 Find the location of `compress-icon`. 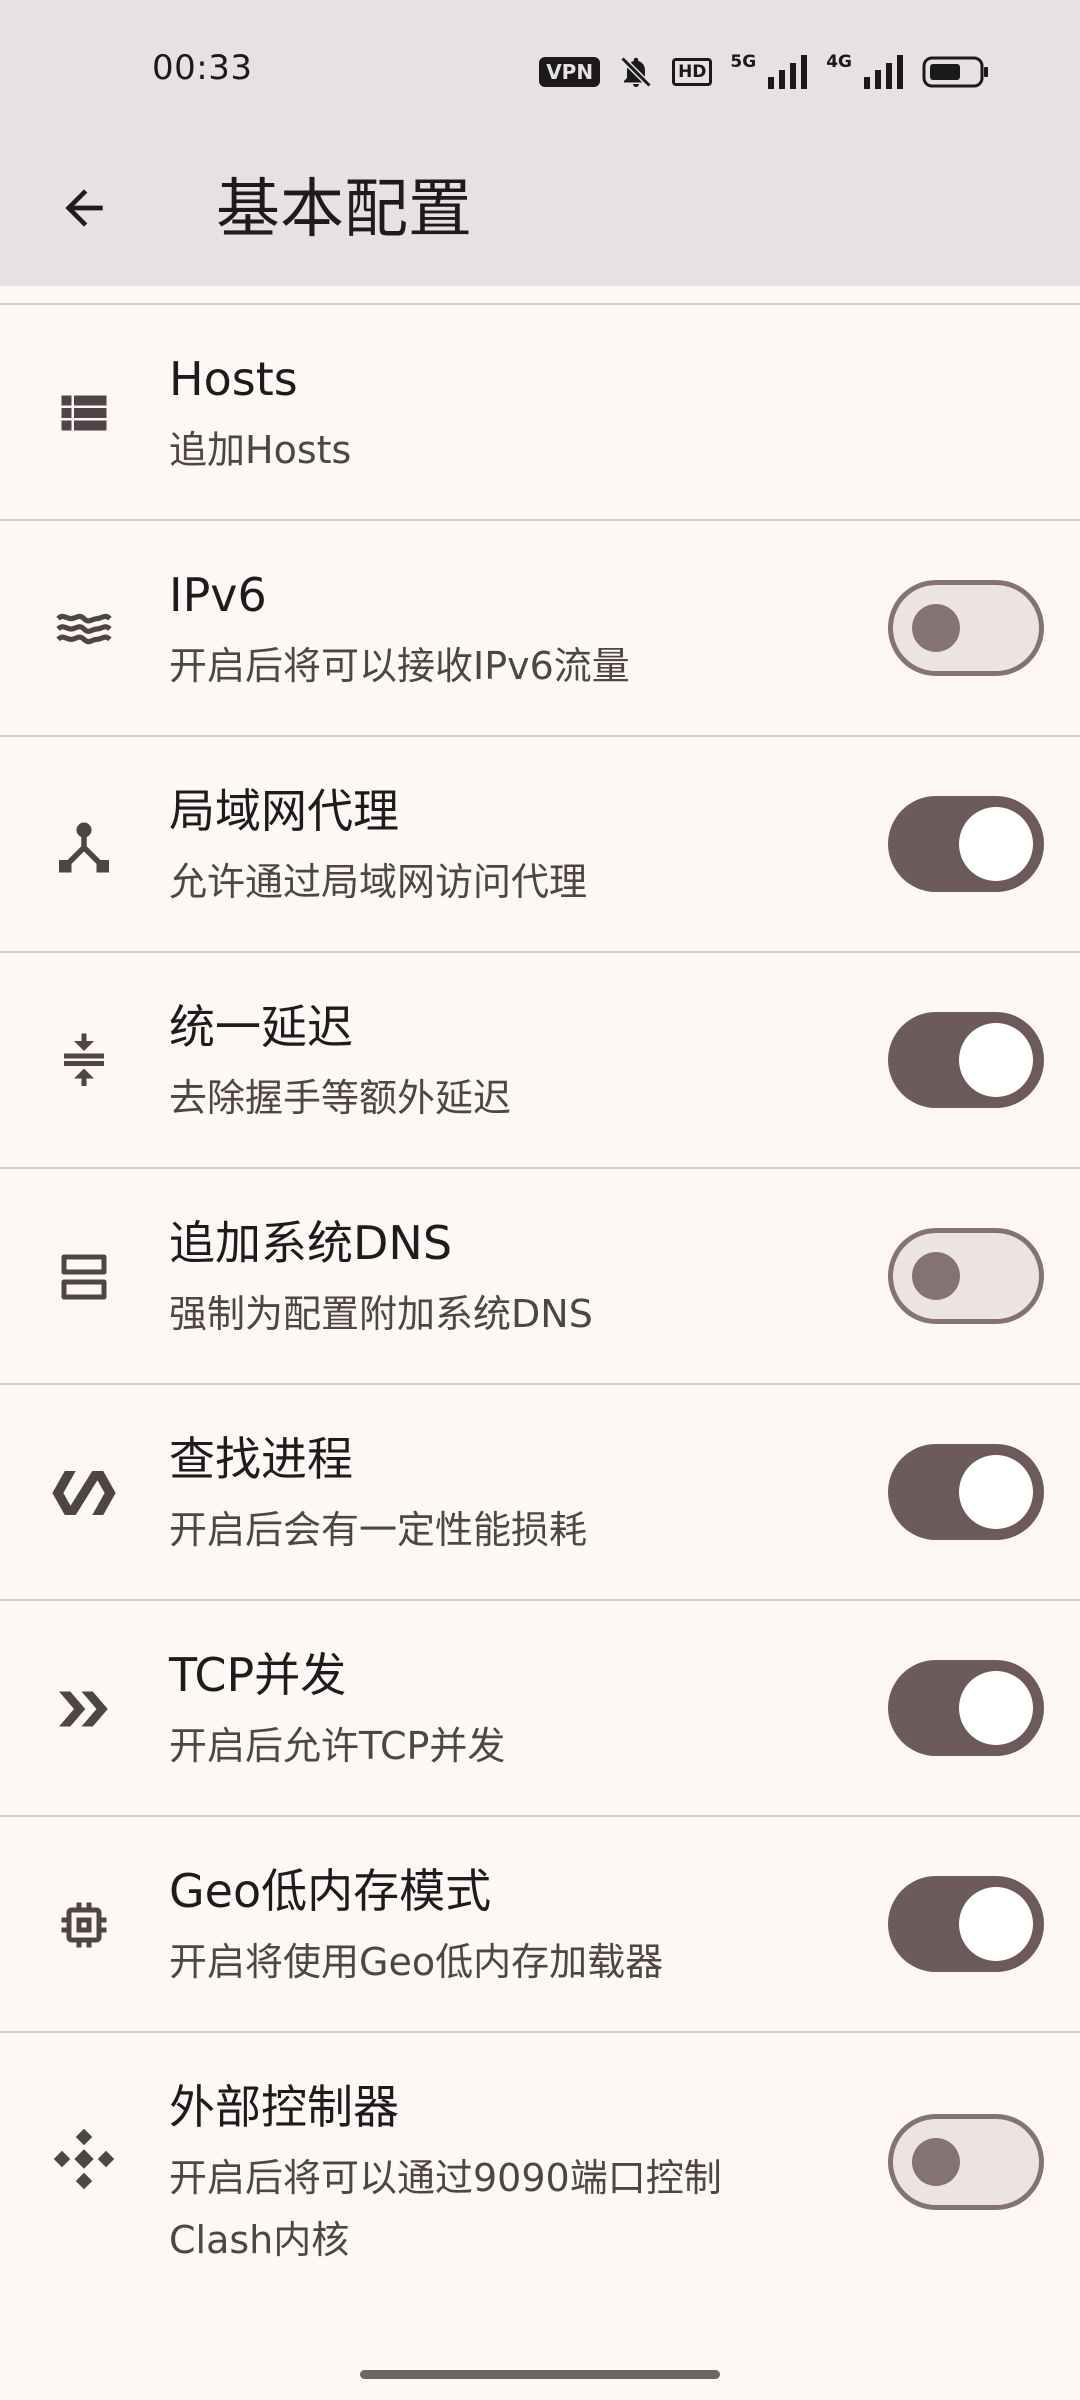

compress-icon is located at coordinates (84, 1061).